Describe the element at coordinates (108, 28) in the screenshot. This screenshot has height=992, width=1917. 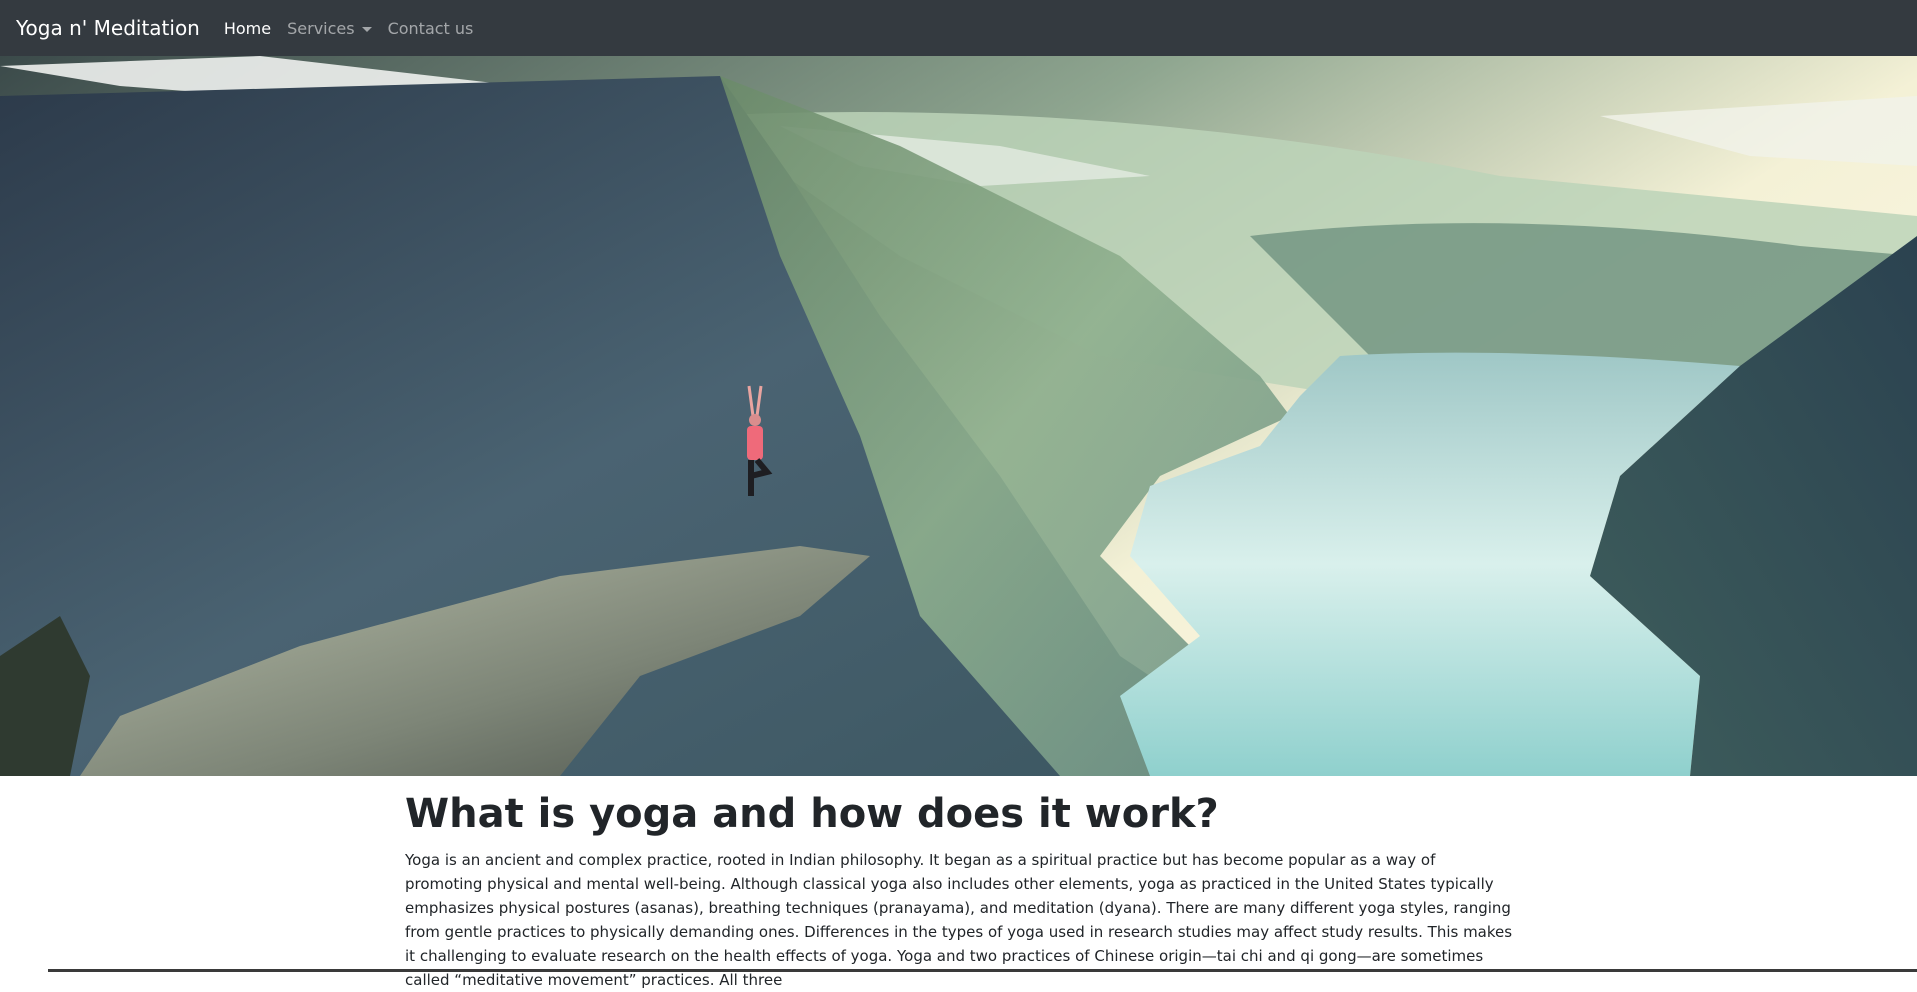
I see `brand-link: Yoga n' Meditation` at that location.